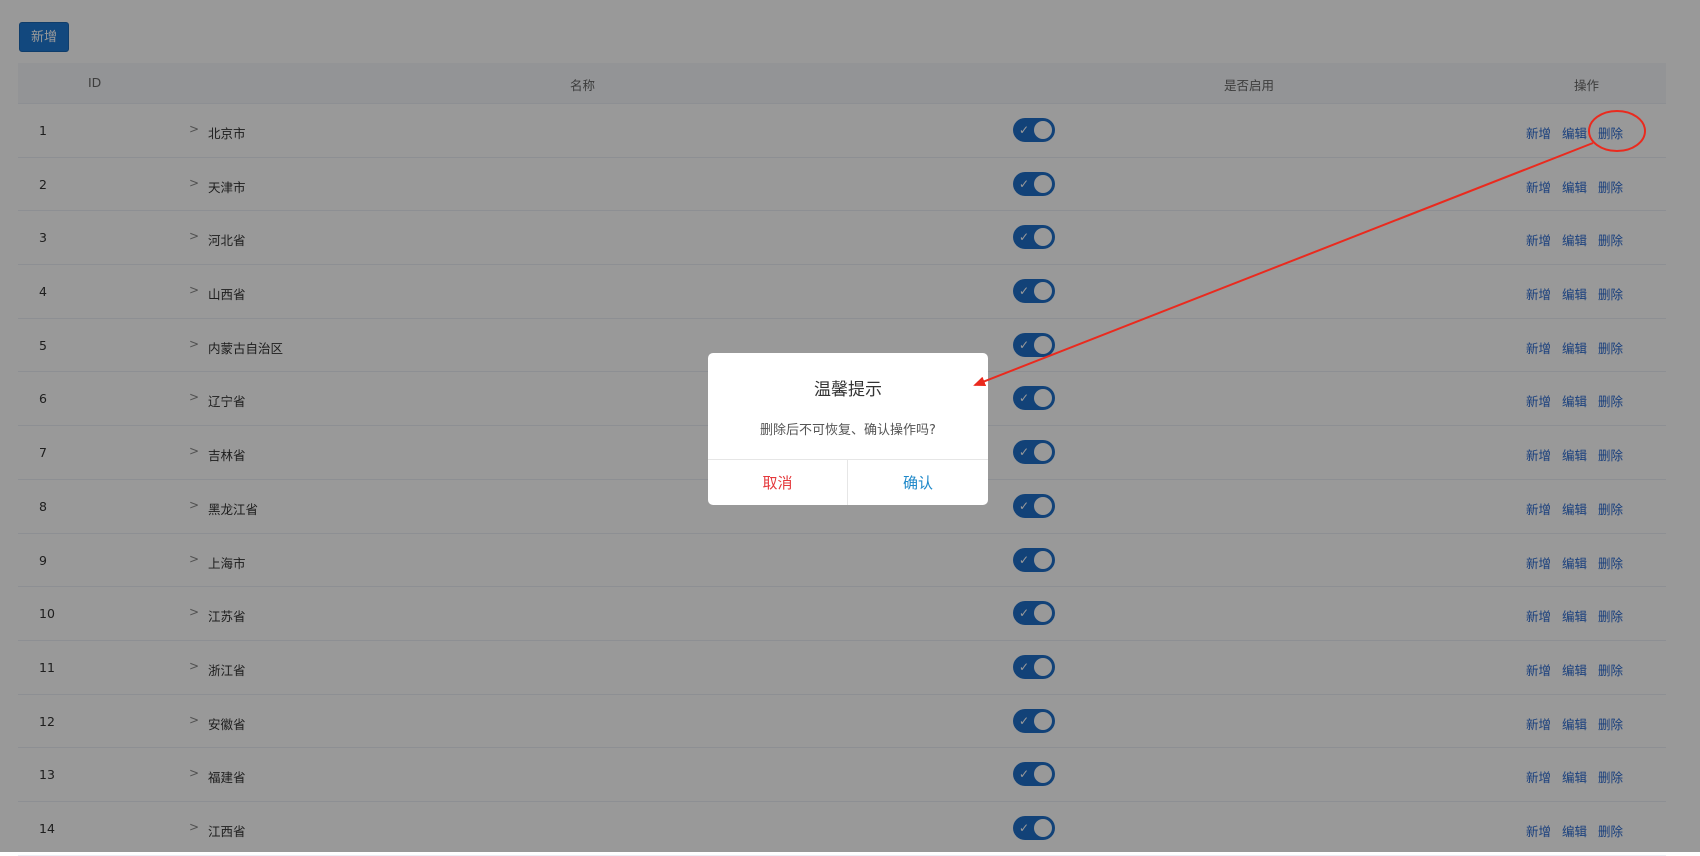 This screenshot has height=856, width=1700. I want to click on annotation-arrow, so click(1283, 264).